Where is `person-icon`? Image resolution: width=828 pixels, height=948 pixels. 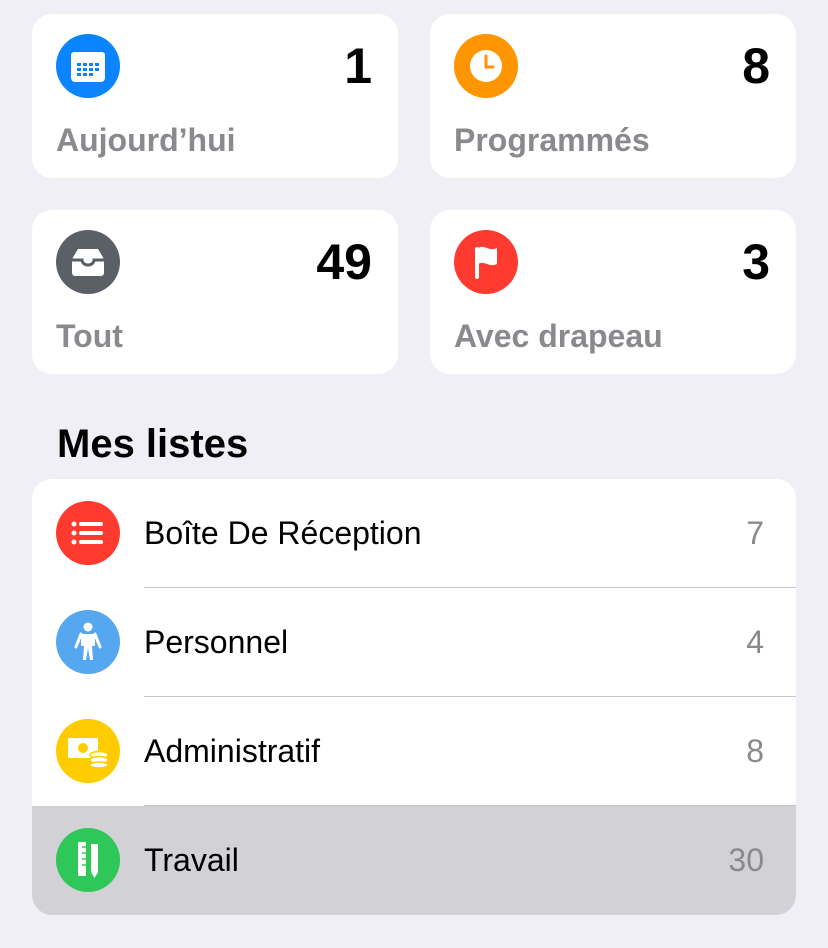
person-icon is located at coordinates (88, 642).